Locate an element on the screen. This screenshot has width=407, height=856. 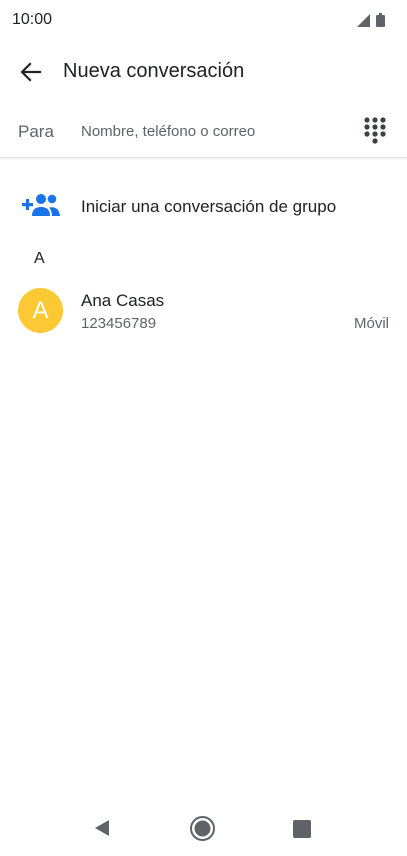
page-title: Nueva conversación is located at coordinates (154, 71).